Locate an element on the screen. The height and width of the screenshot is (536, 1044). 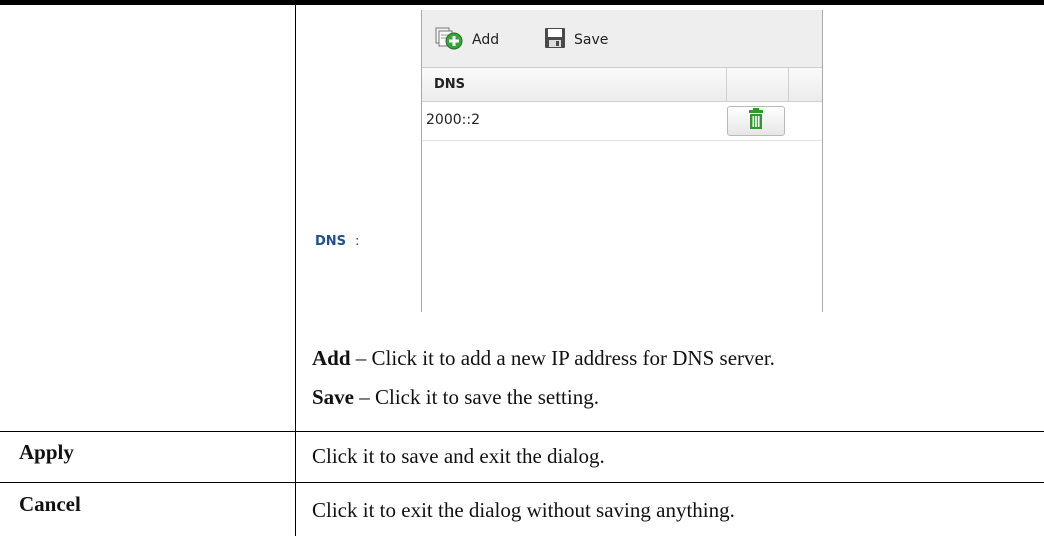
save-button-label: Save is located at coordinates (591, 40).